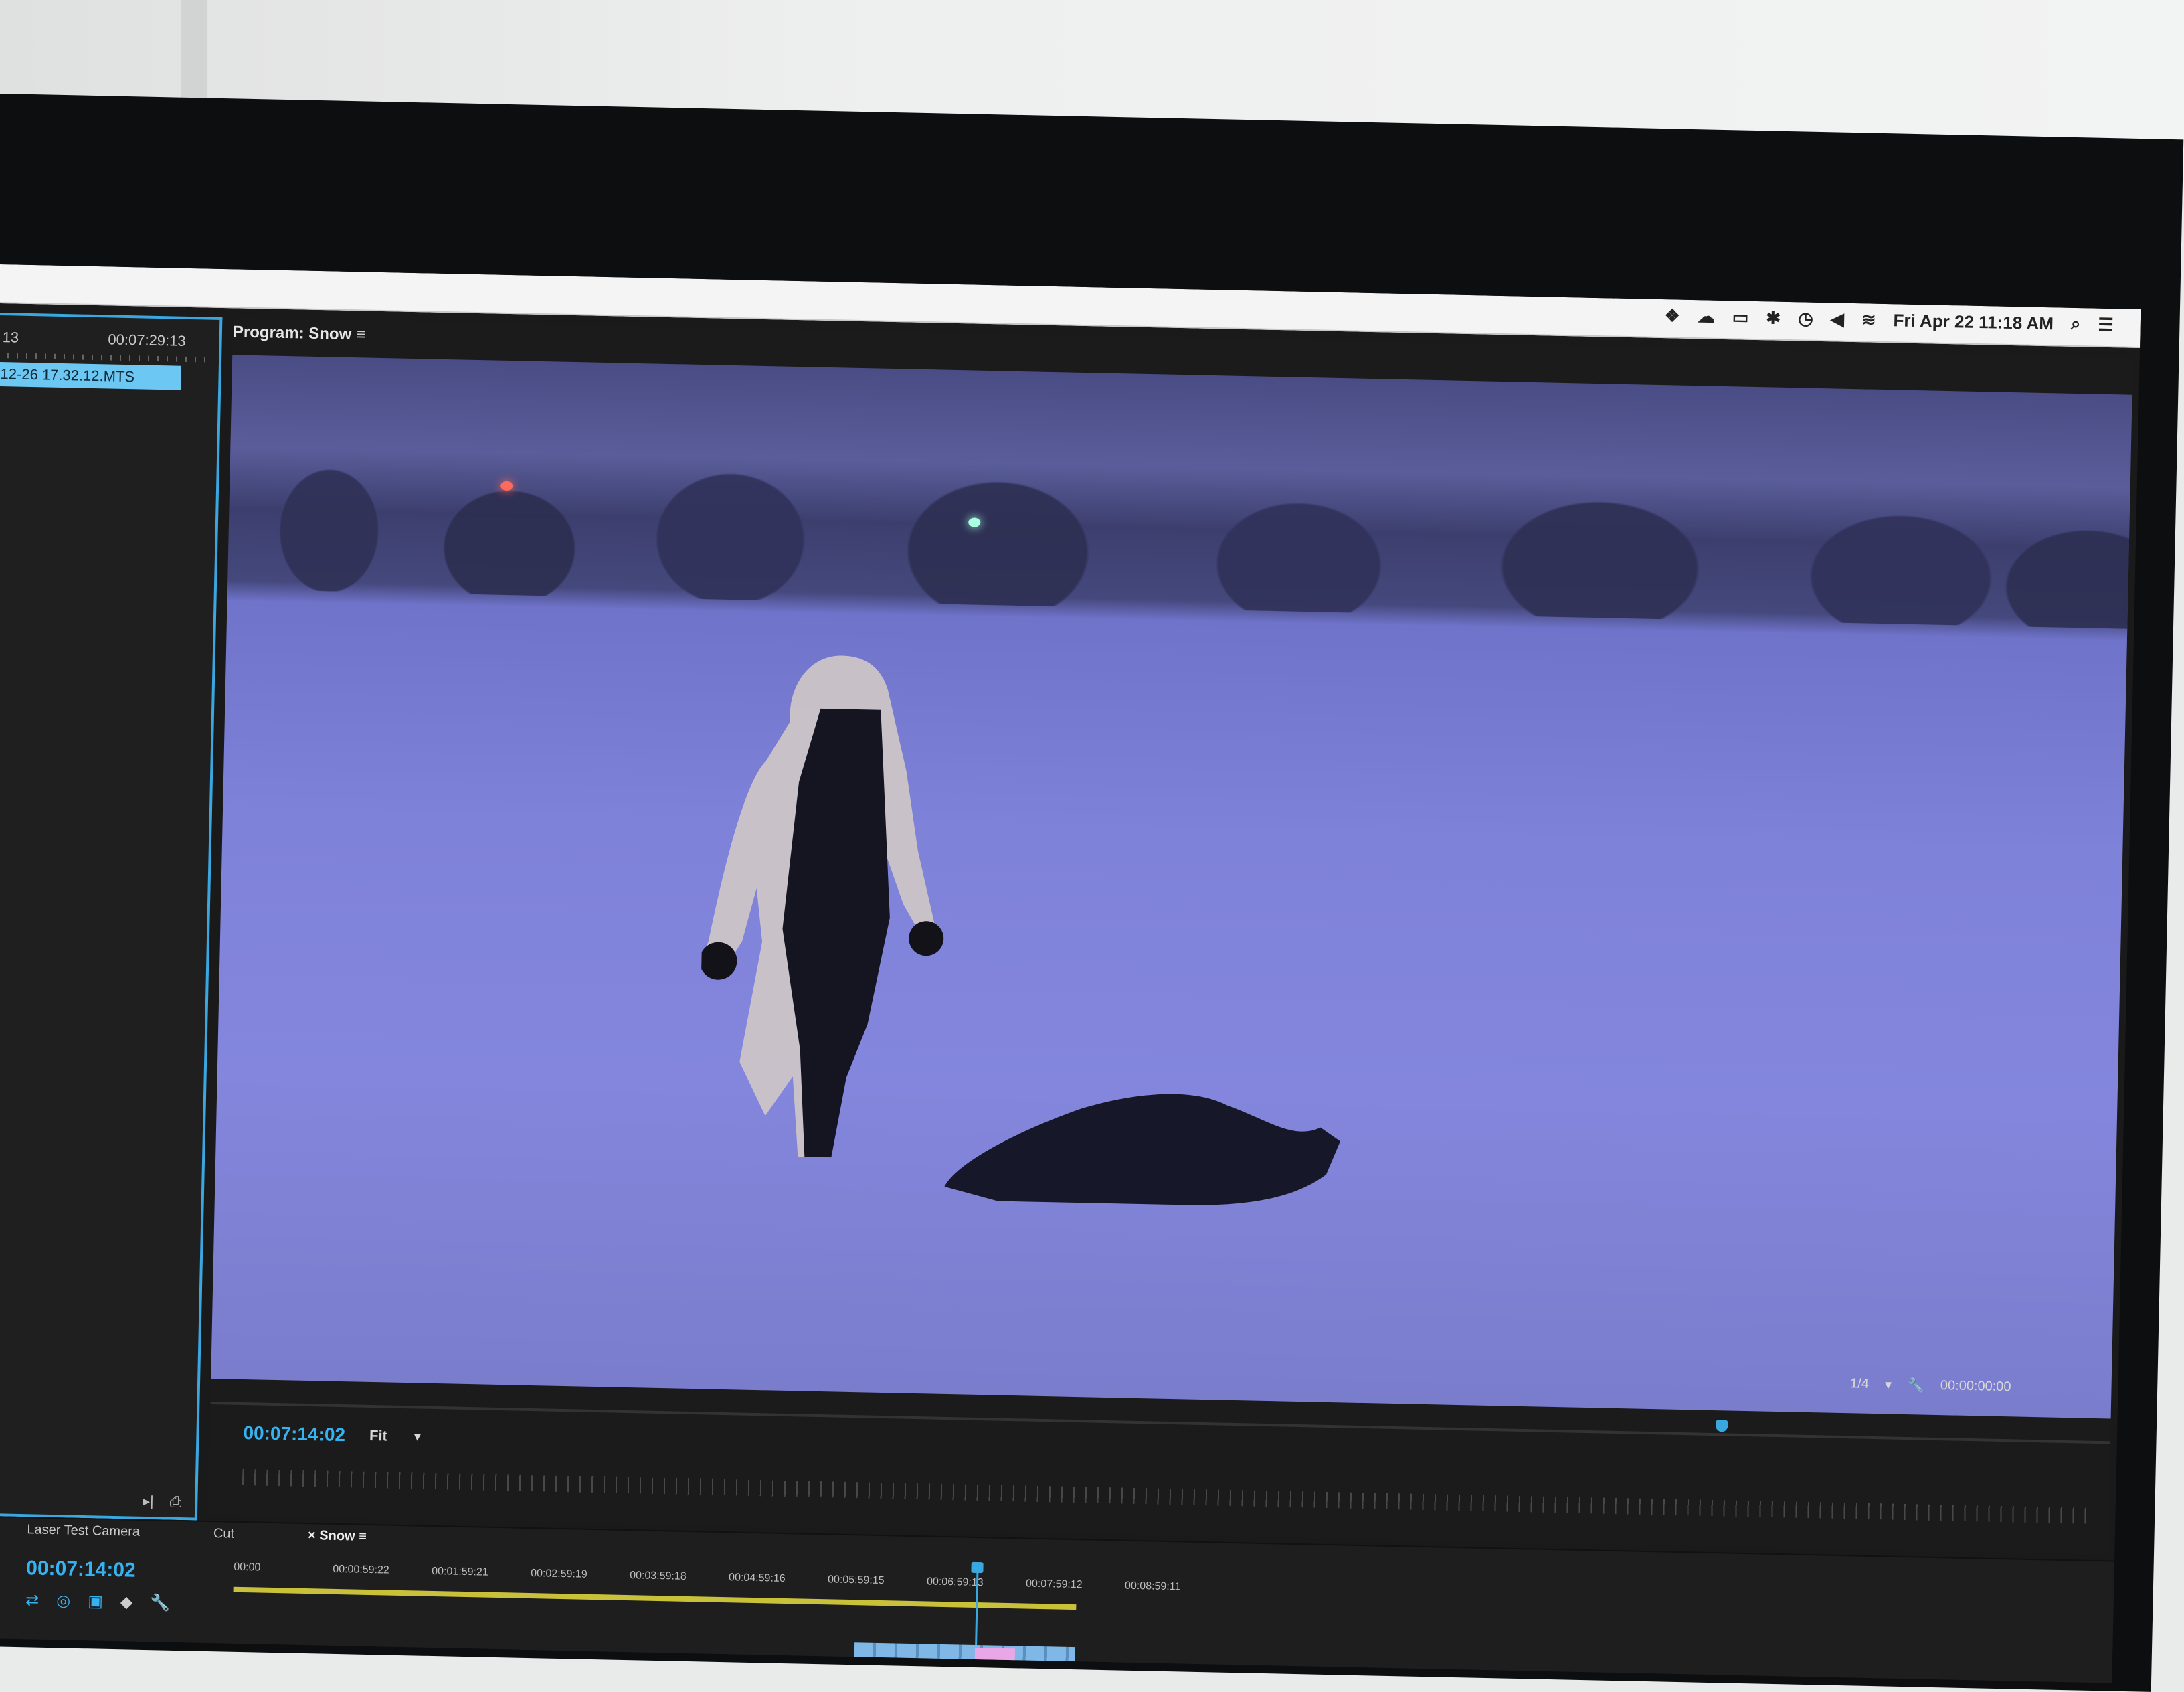 The image size is (2184, 1692). What do you see at coordinates (1868, 319) in the screenshot?
I see `wifi-icon: ≋` at bounding box center [1868, 319].